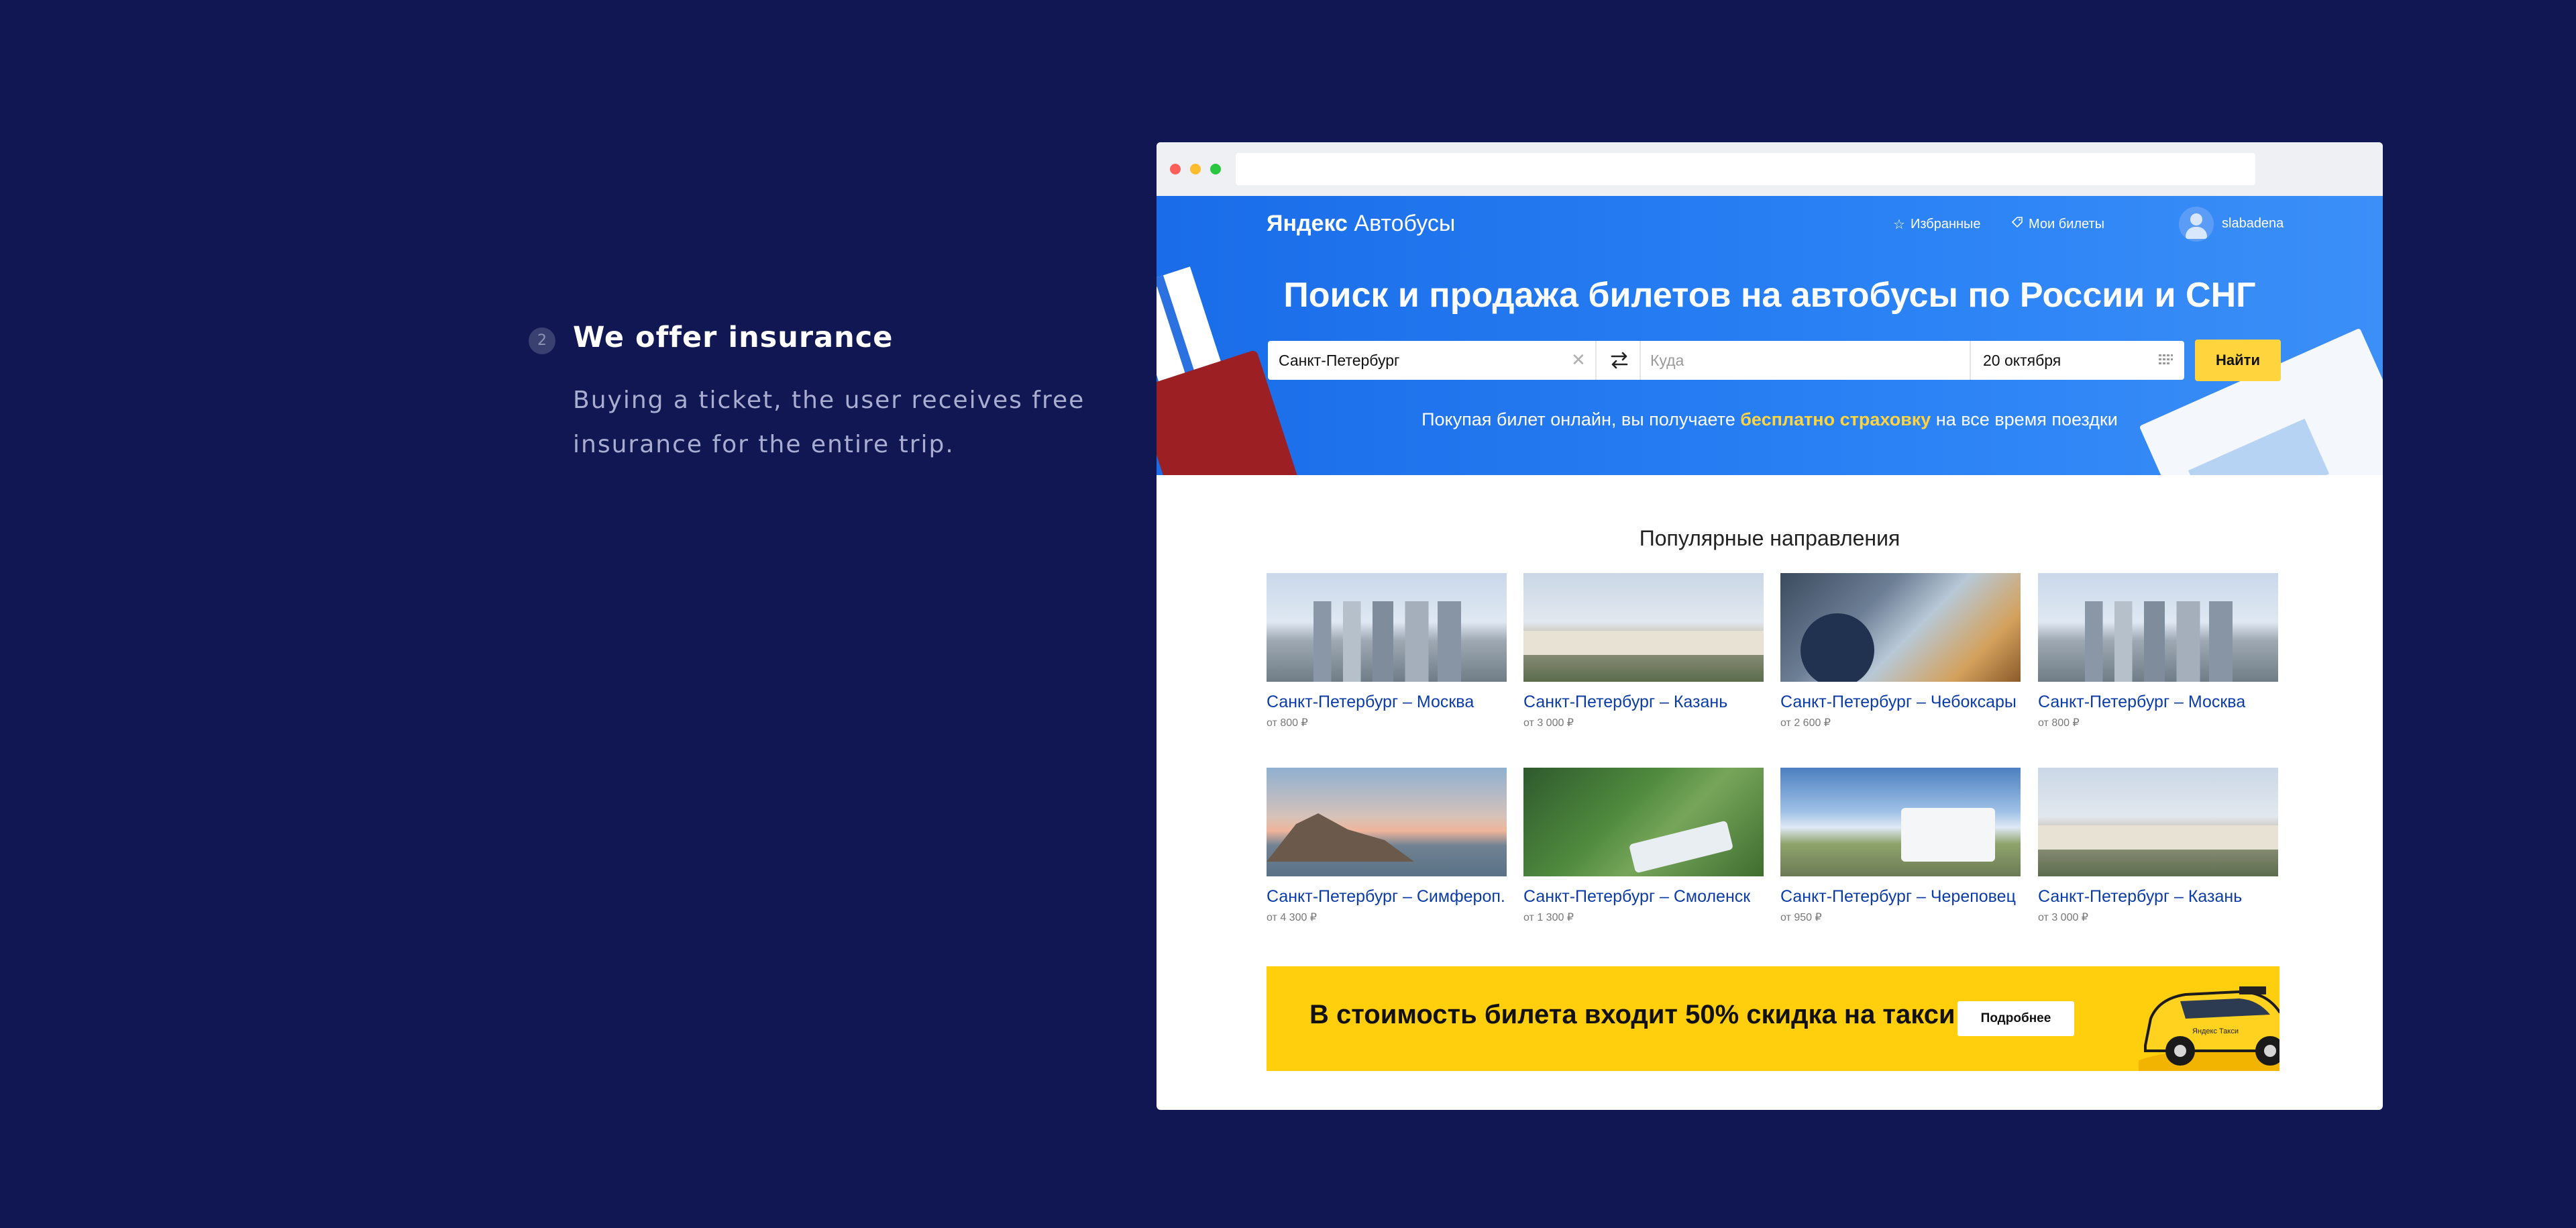 The width and height of the screenshot is (2576, 1228). Describe the element at coordinates (1431, 360) in the screenshot. I see `from-field: Санкт-Петербург ✕` at that location.